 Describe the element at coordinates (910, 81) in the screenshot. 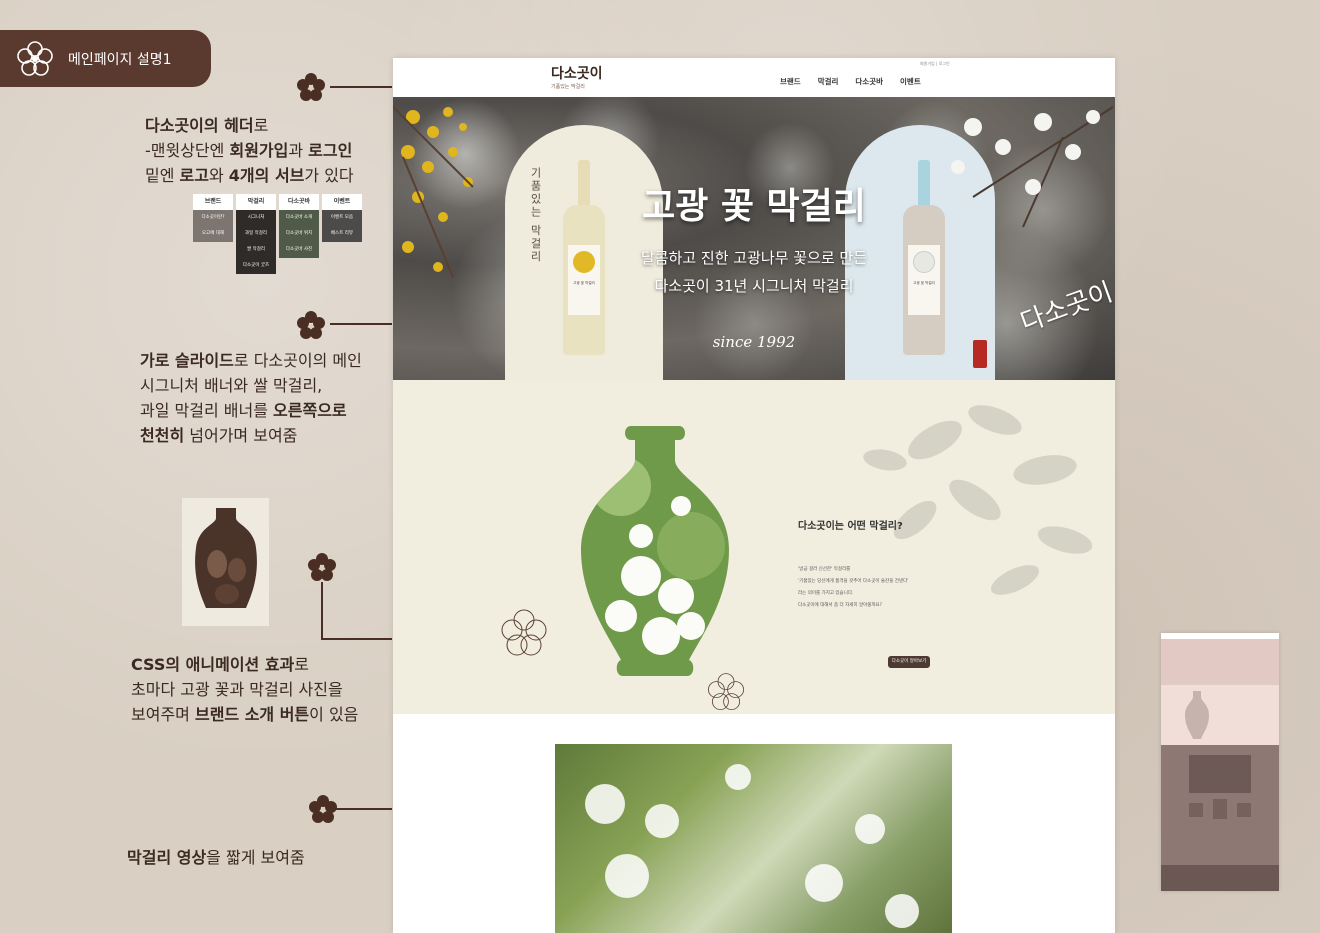

I see `nav-event: 이벤트` at that location.